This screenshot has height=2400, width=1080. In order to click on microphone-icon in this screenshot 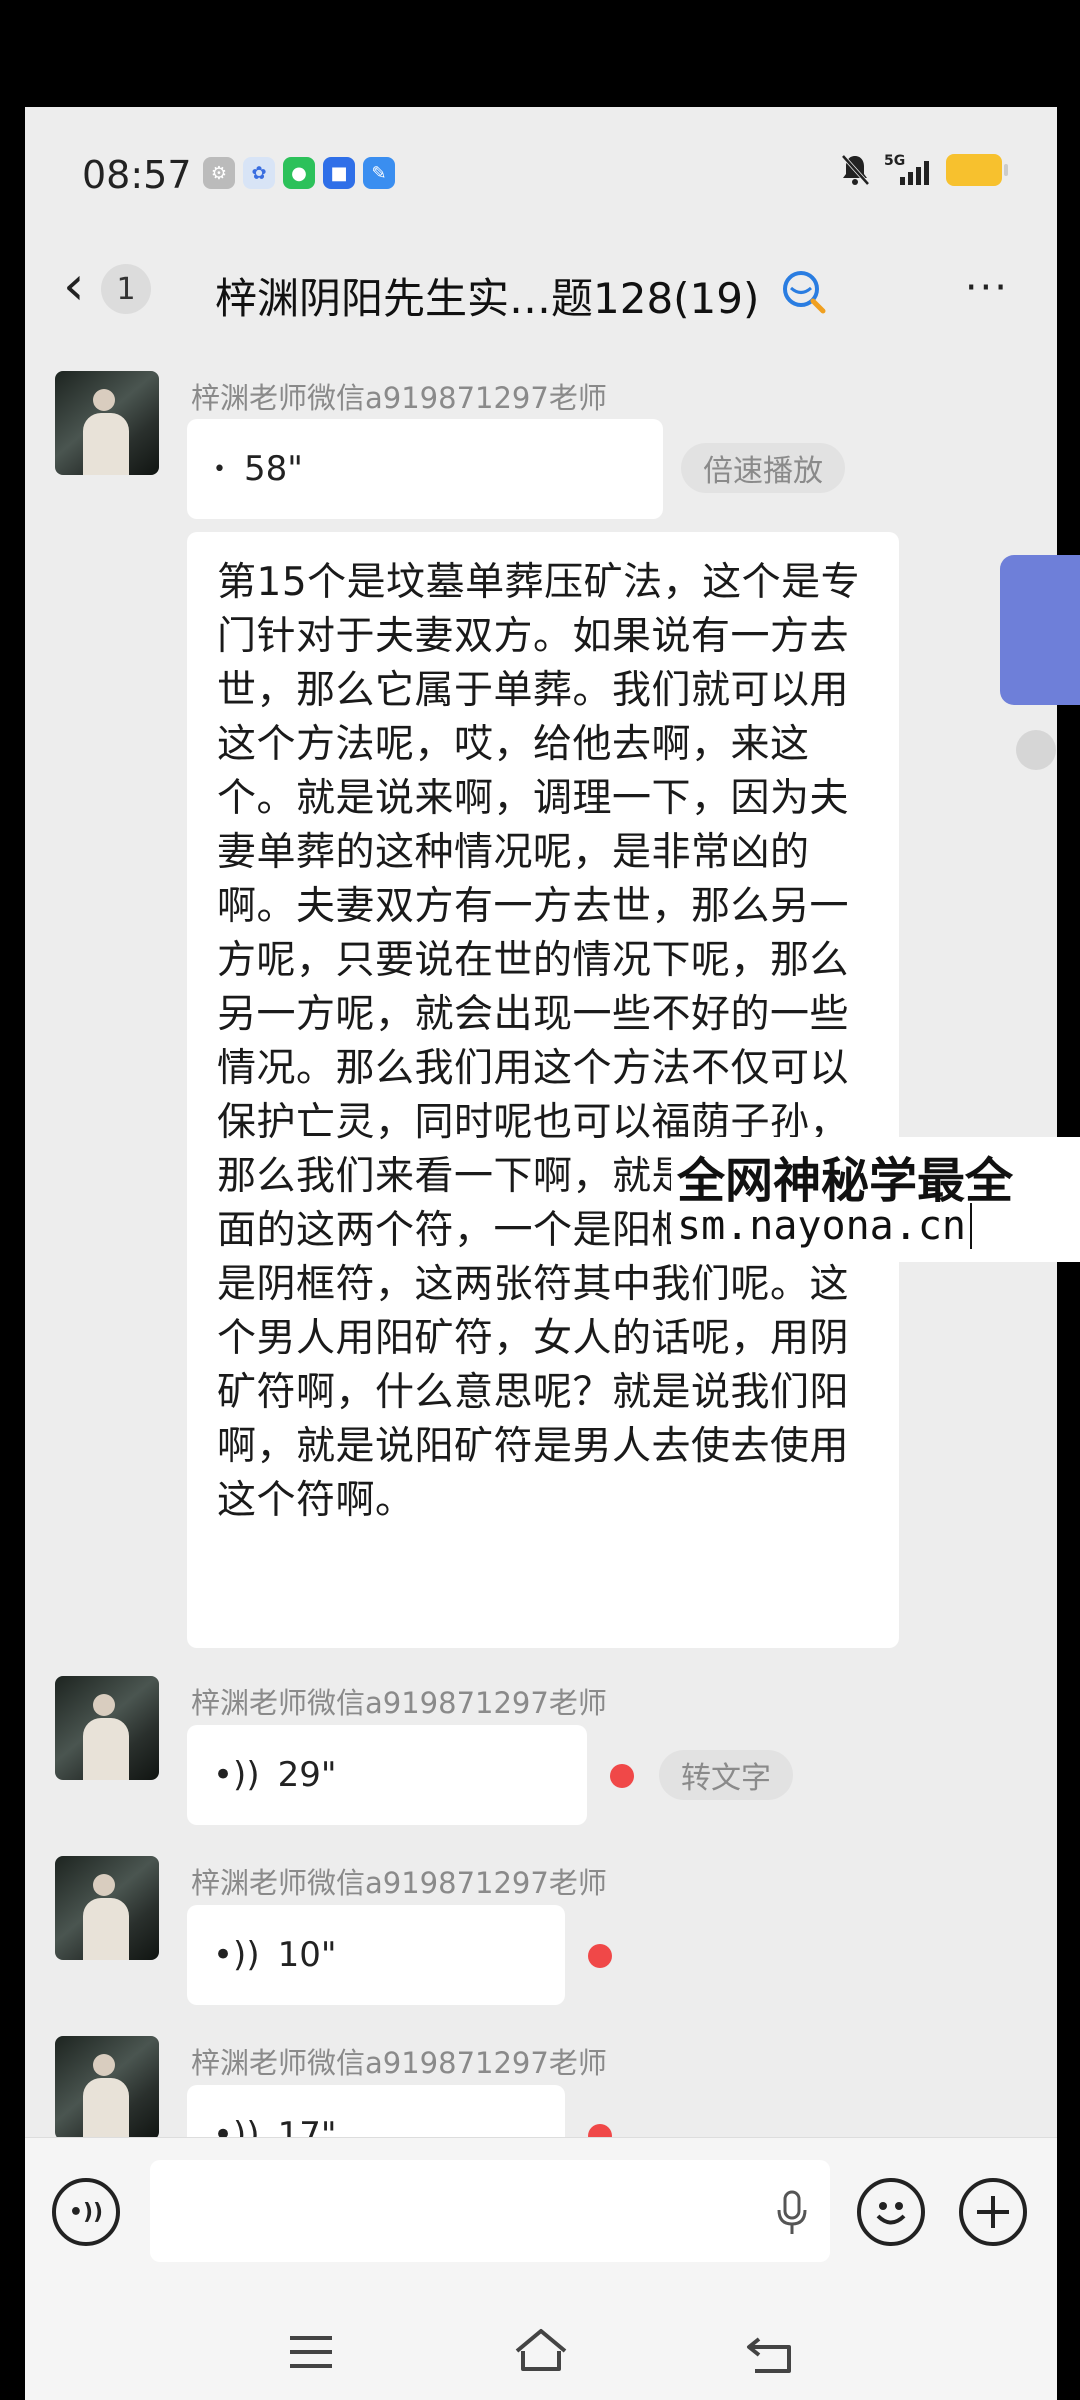, I will do `click(792, 2213)`.